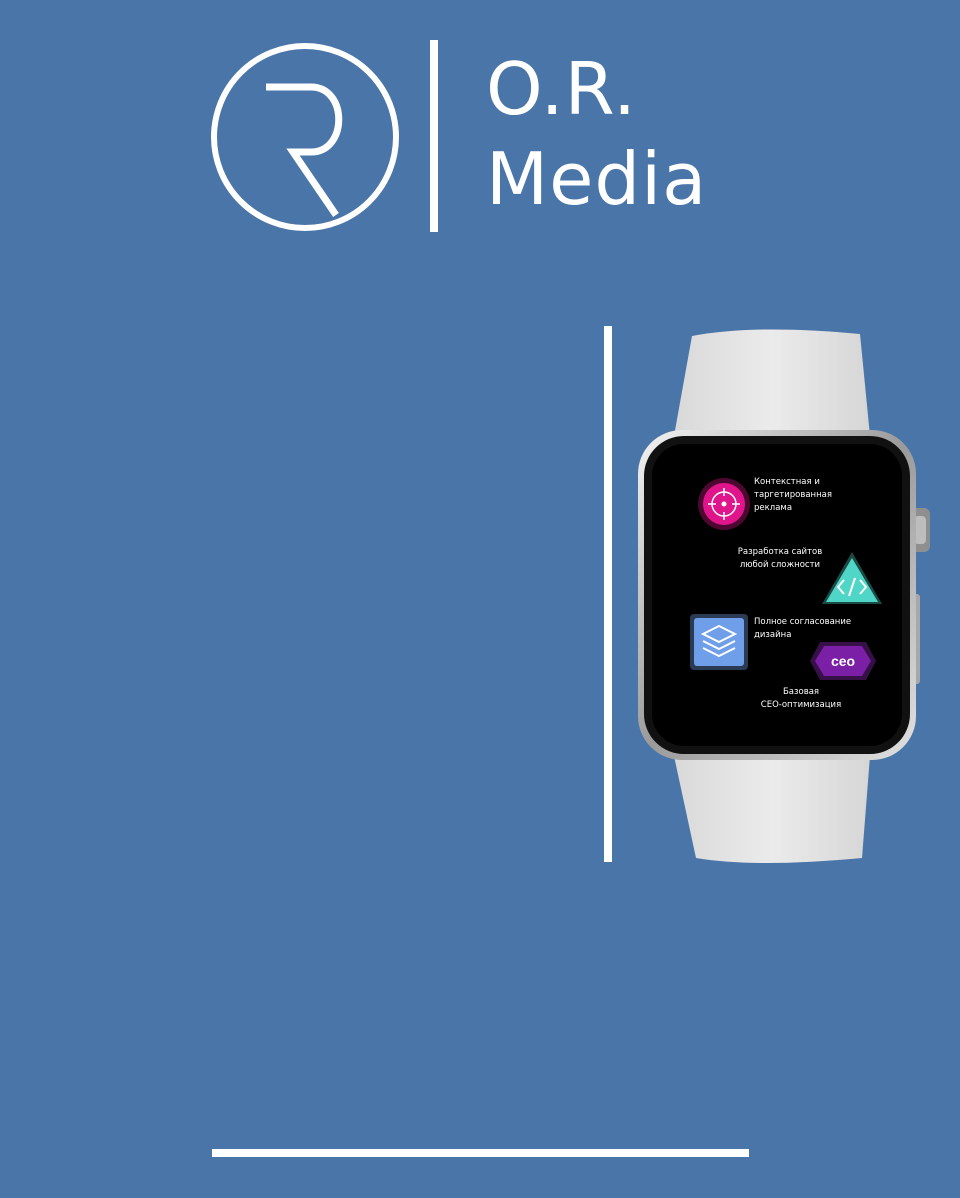 This screenshot has height=1198, width=960. Describe the element at coordinates (852, 578) in the screenshot. I see `code-icon` at that location.